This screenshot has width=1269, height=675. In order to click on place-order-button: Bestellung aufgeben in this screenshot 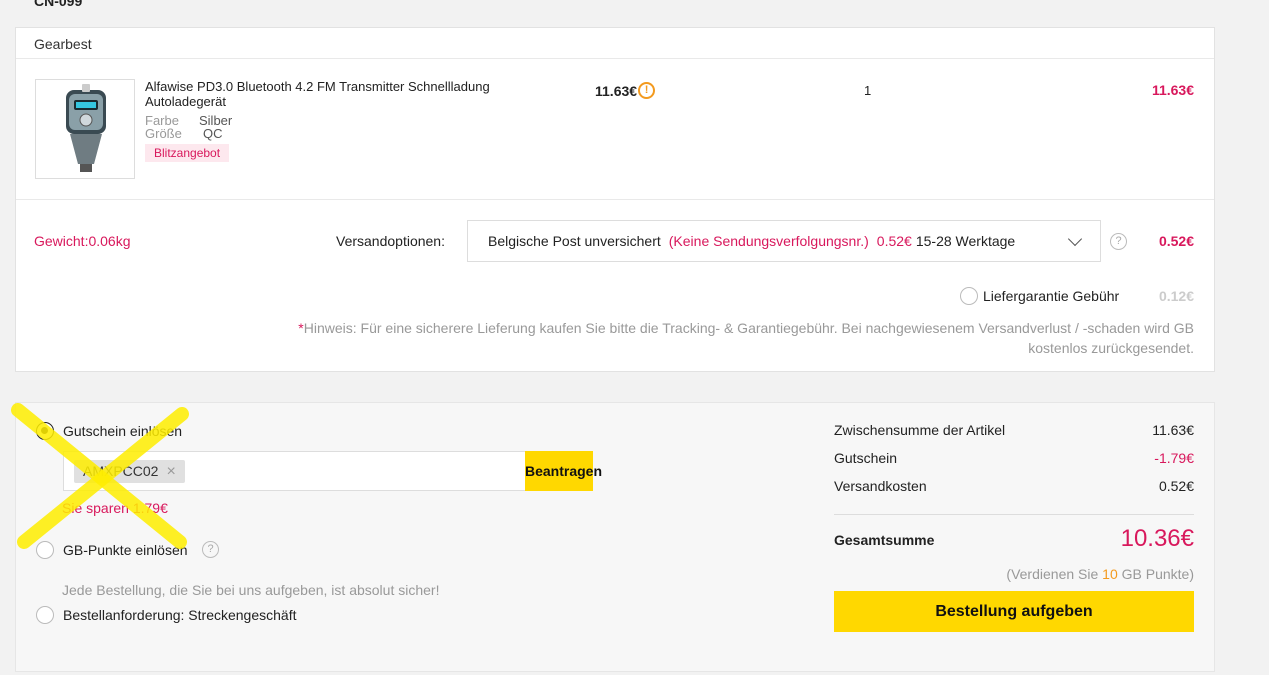, I will do `click(1014, 611)`.